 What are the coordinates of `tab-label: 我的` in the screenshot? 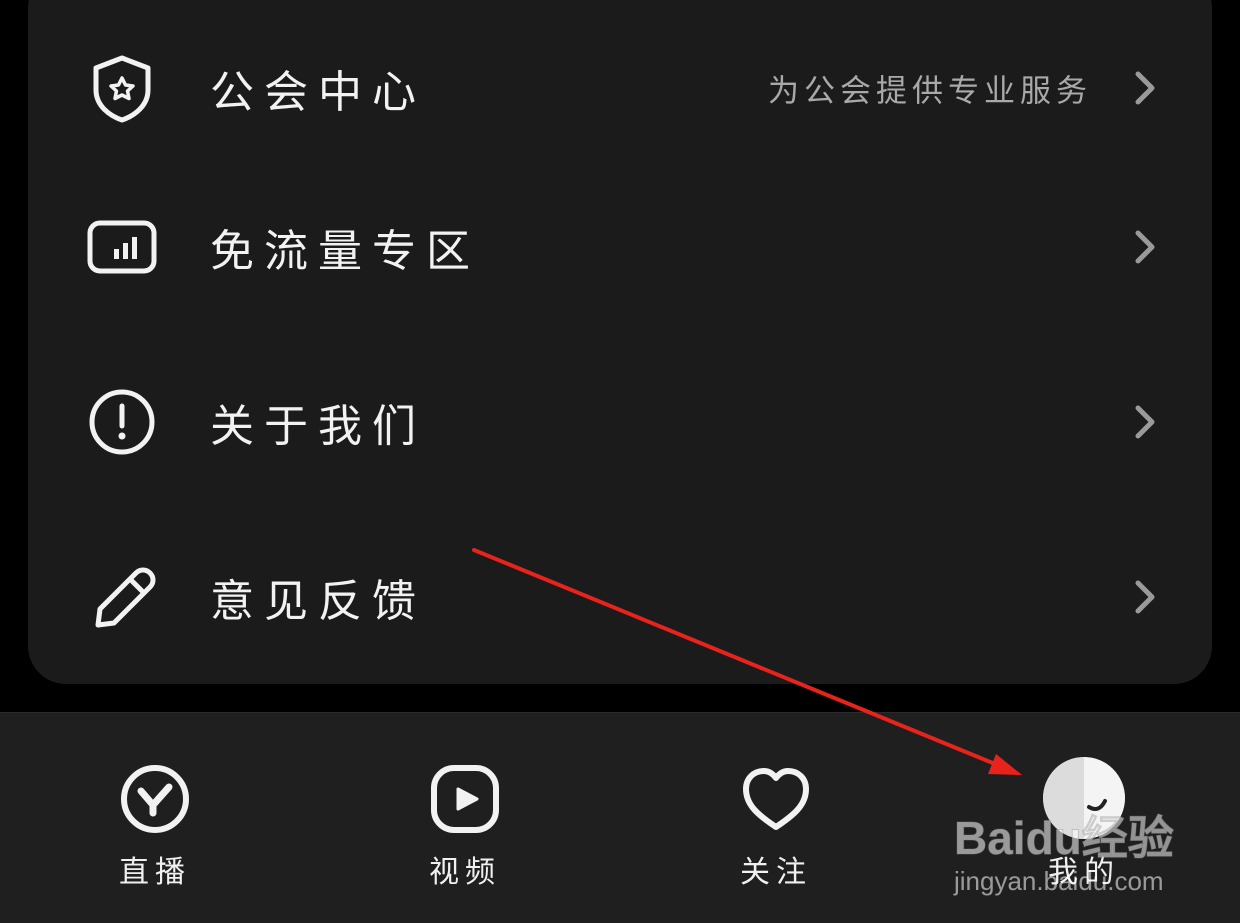 It's located at (1084, 872).